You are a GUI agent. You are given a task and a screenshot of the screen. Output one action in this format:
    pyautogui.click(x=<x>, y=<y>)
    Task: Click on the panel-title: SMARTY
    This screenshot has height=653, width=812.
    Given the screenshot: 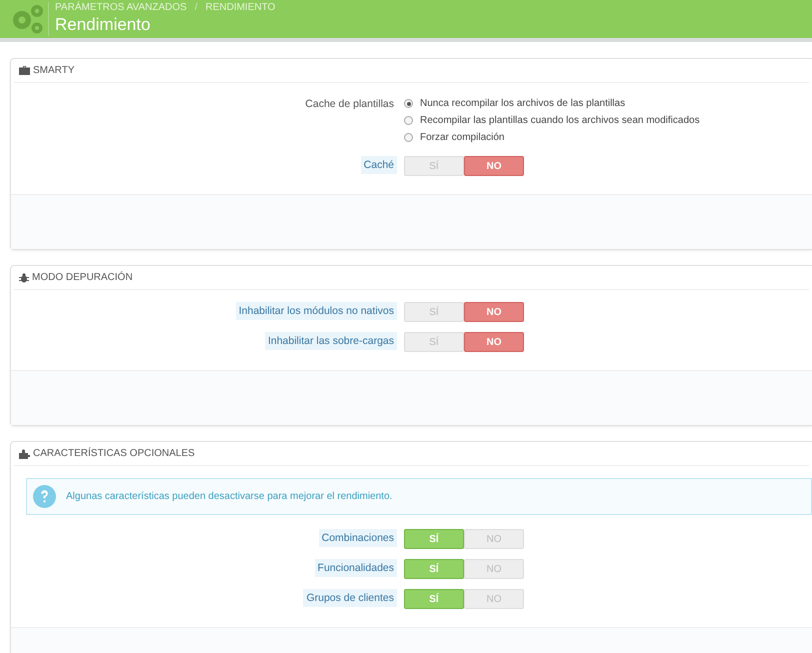 What is the action you would take?
    pyautogui.click(x=53, y=71)
    